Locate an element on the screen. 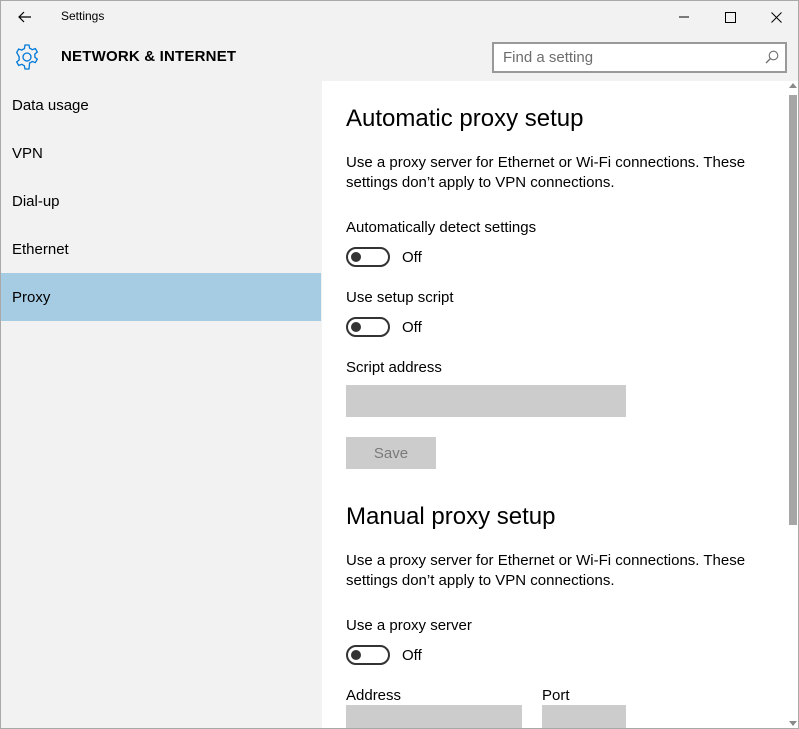 The width and height of the screenshot is (799, 729). maximize-button is located at coordinates (730, 17).